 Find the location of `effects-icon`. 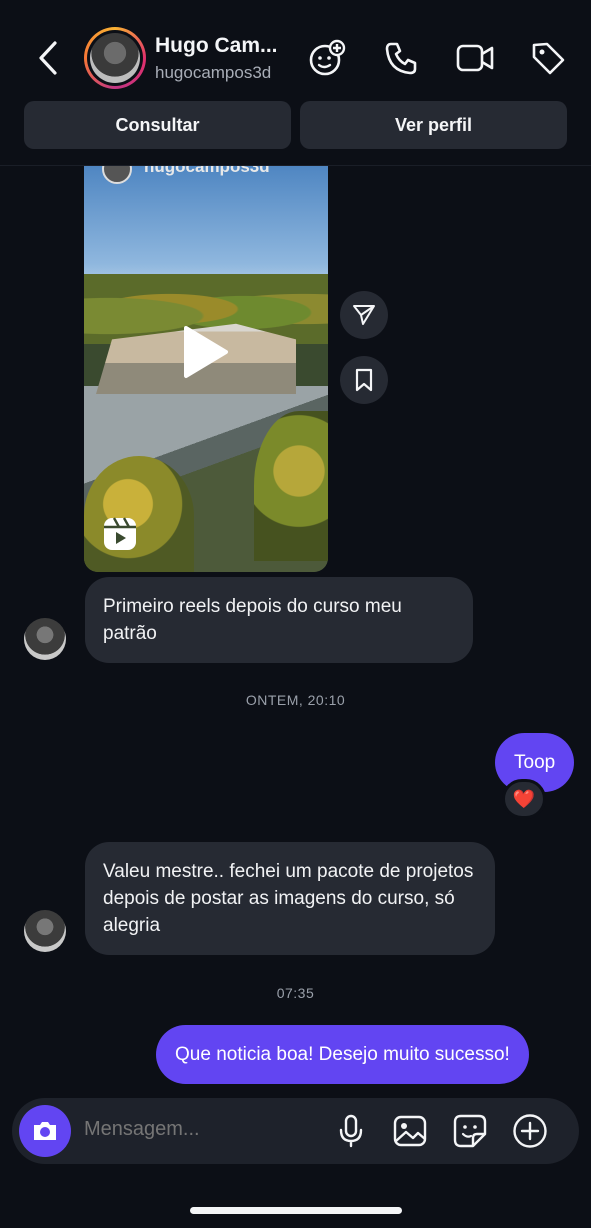

effects-icon is located at coordinates (327, 58).